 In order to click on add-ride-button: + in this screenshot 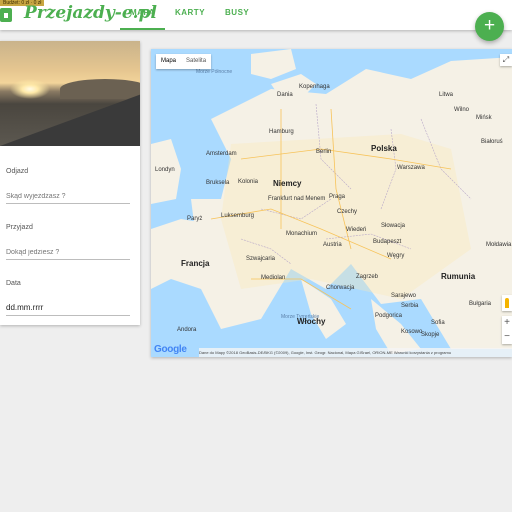, I will do `click(489, 26)`.